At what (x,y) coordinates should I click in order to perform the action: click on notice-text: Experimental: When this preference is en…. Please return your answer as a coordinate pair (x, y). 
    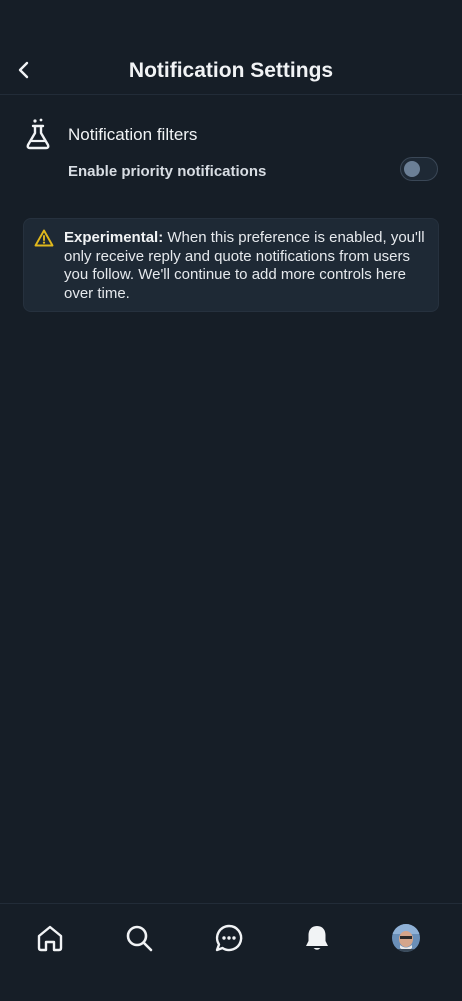
    Looking at the image, I should click on (246, 266).